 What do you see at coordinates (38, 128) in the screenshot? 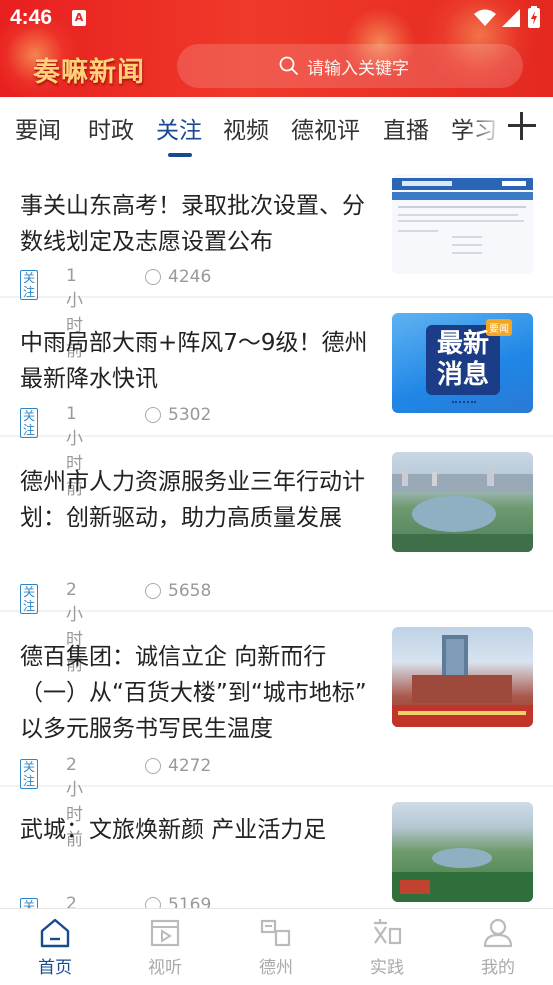
I see `tab-yaowen: 要闻` at bounding box center [38, 128].